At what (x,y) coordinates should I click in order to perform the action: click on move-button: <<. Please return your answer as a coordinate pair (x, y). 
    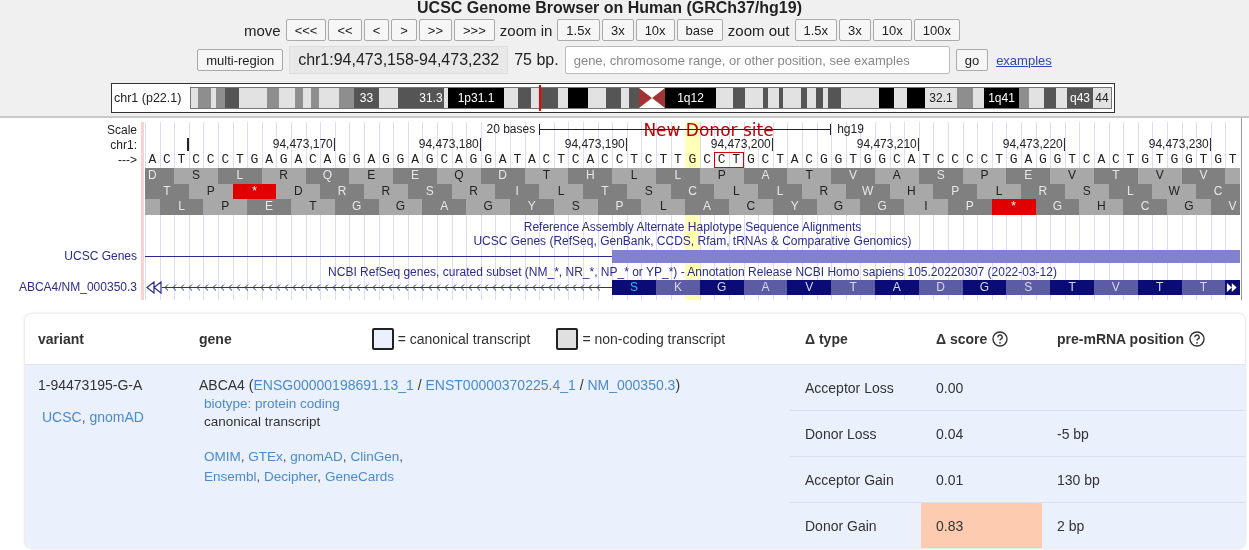
    Looking at the image, I should click on (345, 30).